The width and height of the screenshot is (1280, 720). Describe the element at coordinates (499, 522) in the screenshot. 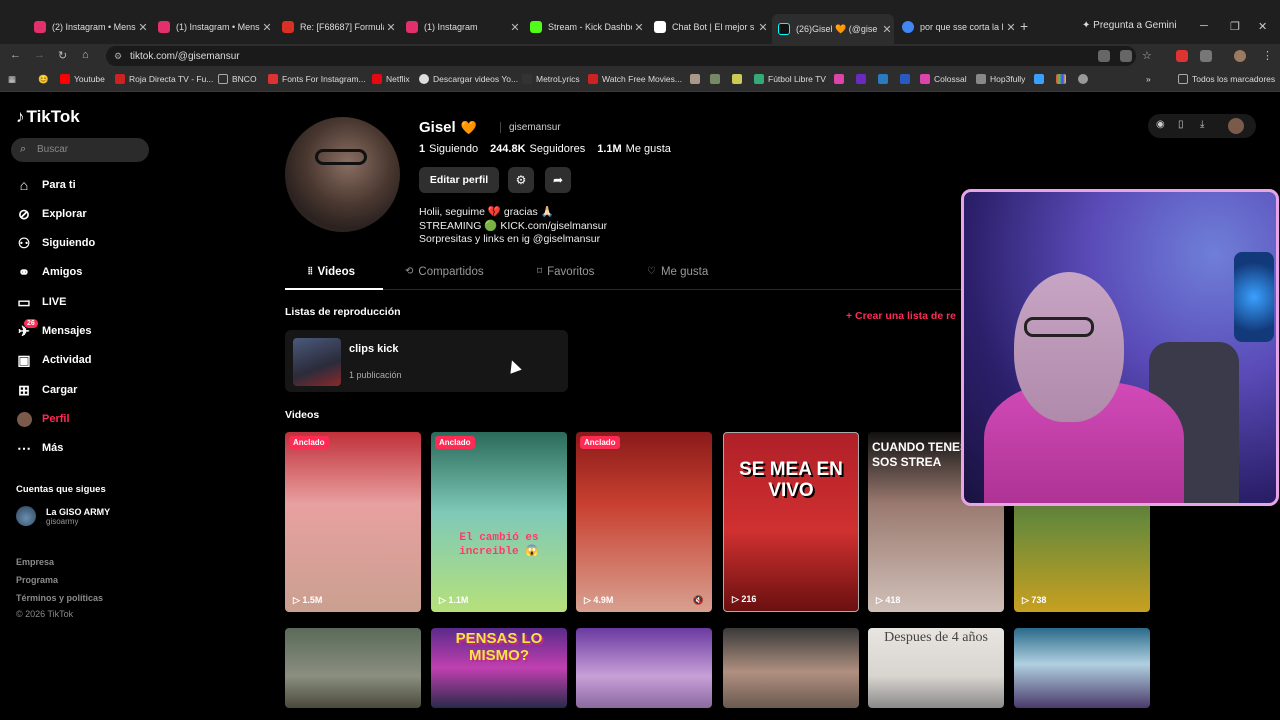

I see `video-card: Anclado El cambió es increible 😱 ▷ 1.1M` at that location.